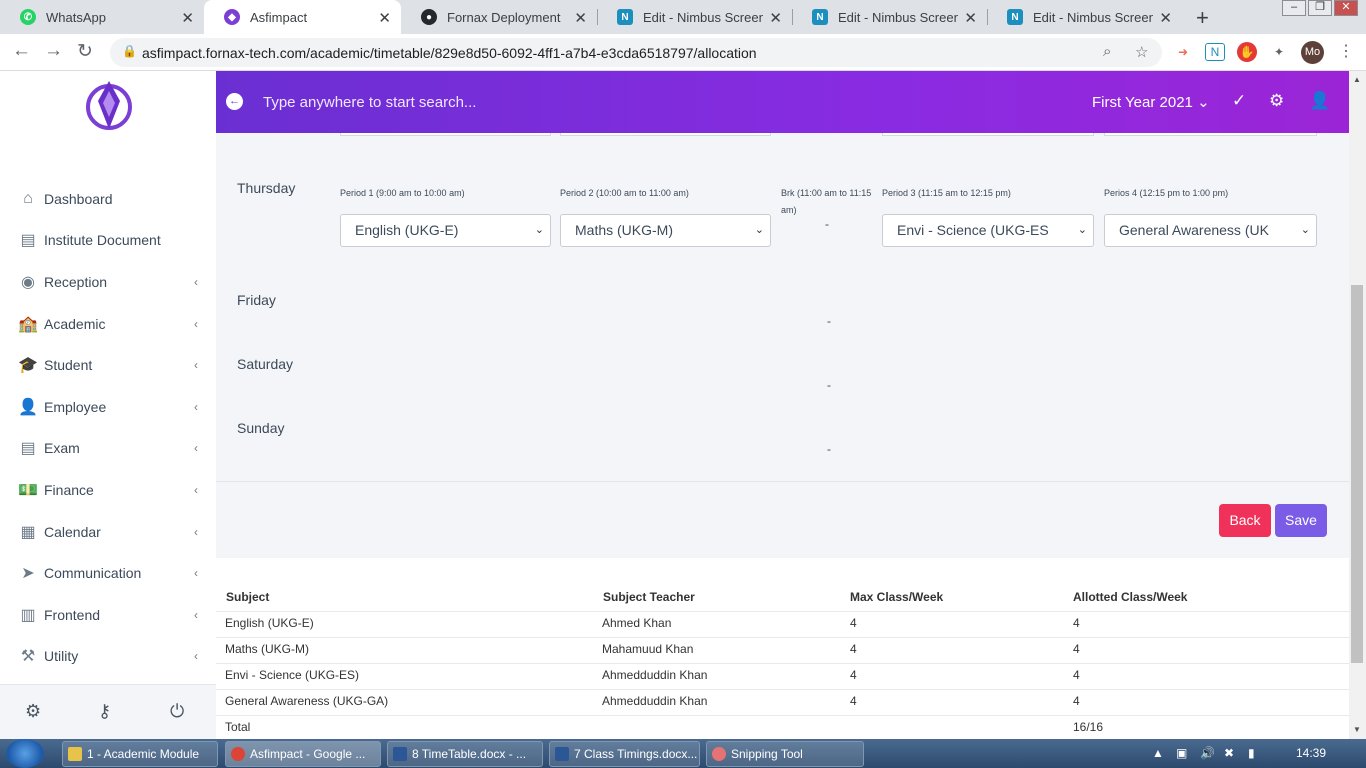  I want to click on sidebar-item-finance: 💵 Finance ‹, so click(108, 490).